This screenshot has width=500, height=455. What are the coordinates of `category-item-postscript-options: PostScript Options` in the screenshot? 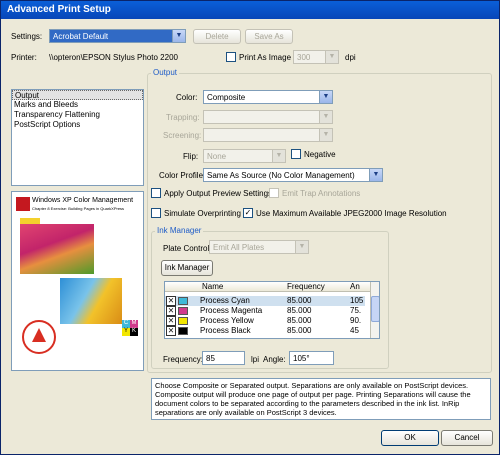 It's located at (77, 125).